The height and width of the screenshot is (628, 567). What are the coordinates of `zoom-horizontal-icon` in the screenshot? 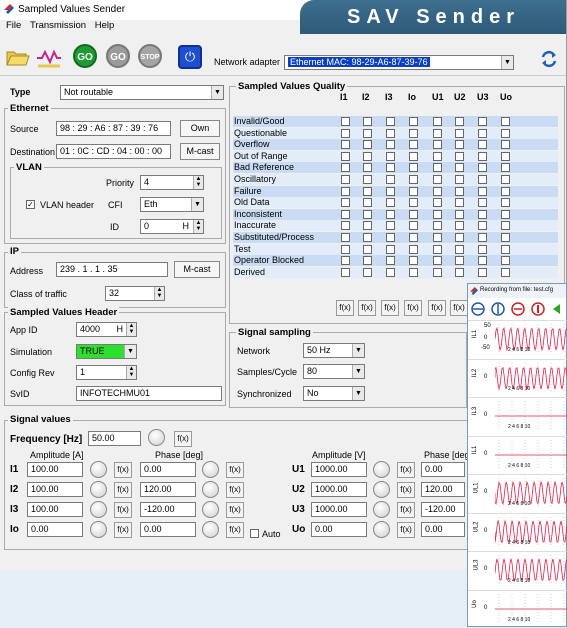 It's located at (478, 309).